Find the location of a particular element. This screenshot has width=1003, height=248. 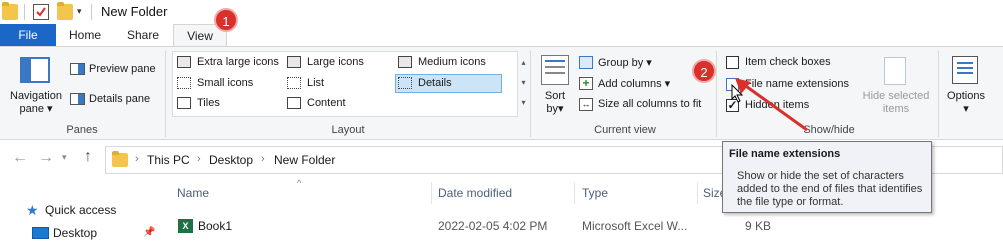

layout-medium-icons: Medium icons is located at coordinates (452, 62).